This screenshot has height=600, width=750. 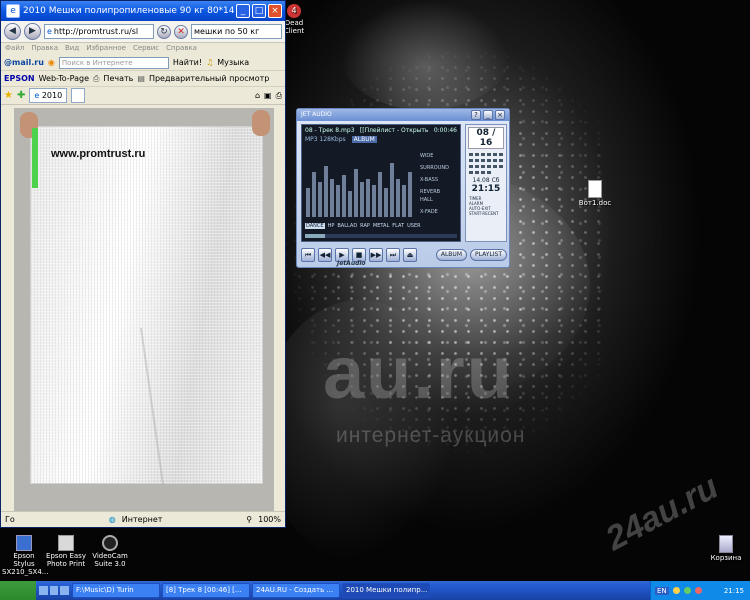 I want to click on start-recent-label: START-RECENT, so click(x=484, y=213).